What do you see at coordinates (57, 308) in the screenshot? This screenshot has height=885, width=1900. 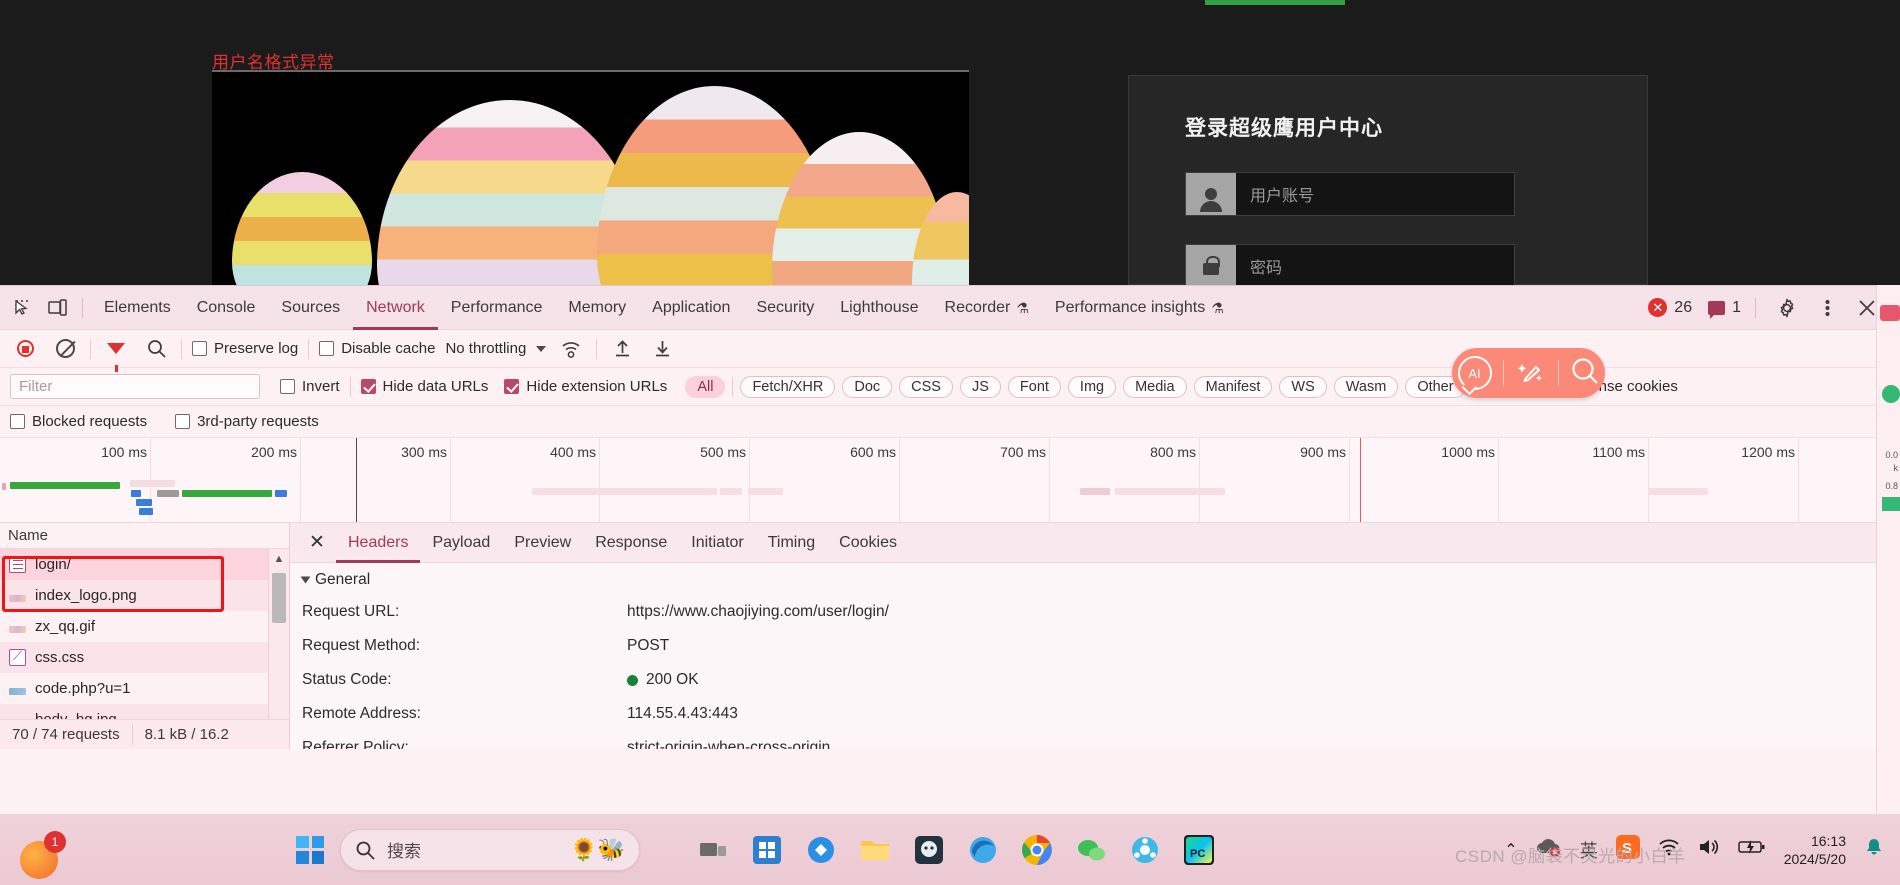 I see `device-toolbar-icon` at bounding box center [57, 308].